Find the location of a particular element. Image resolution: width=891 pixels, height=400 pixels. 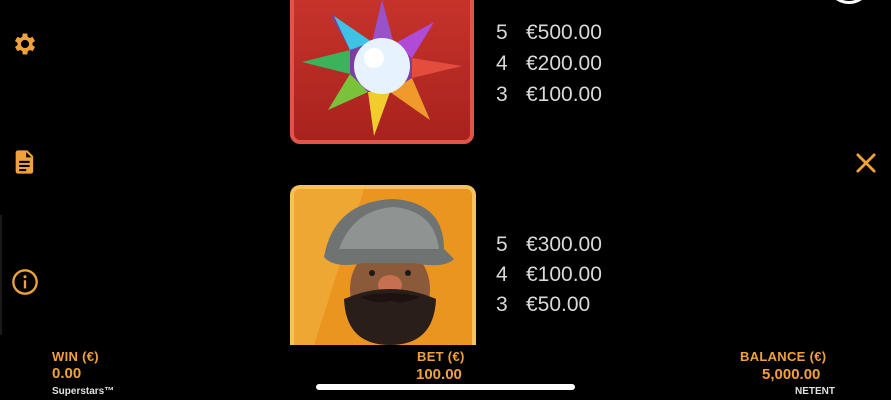

payout-row: 5 €500.00 is located at coordinates (549, 33).